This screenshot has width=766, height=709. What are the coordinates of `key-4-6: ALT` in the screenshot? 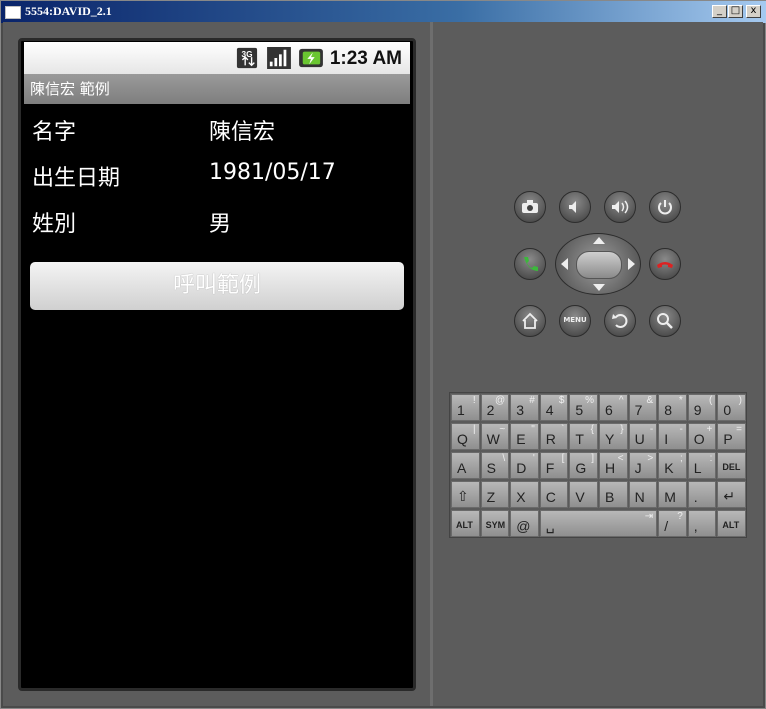 It's located at (731, 523).